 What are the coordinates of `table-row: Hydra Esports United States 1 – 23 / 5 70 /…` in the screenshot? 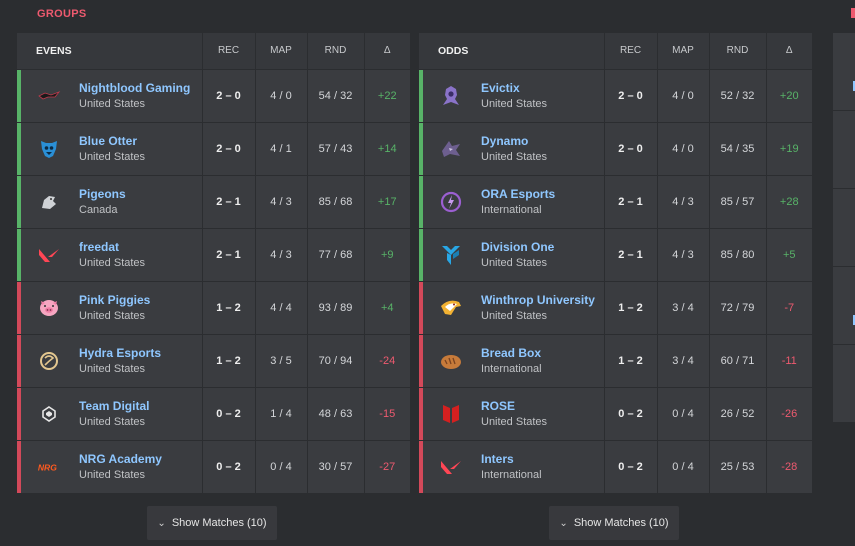 It's located at (213, 361).